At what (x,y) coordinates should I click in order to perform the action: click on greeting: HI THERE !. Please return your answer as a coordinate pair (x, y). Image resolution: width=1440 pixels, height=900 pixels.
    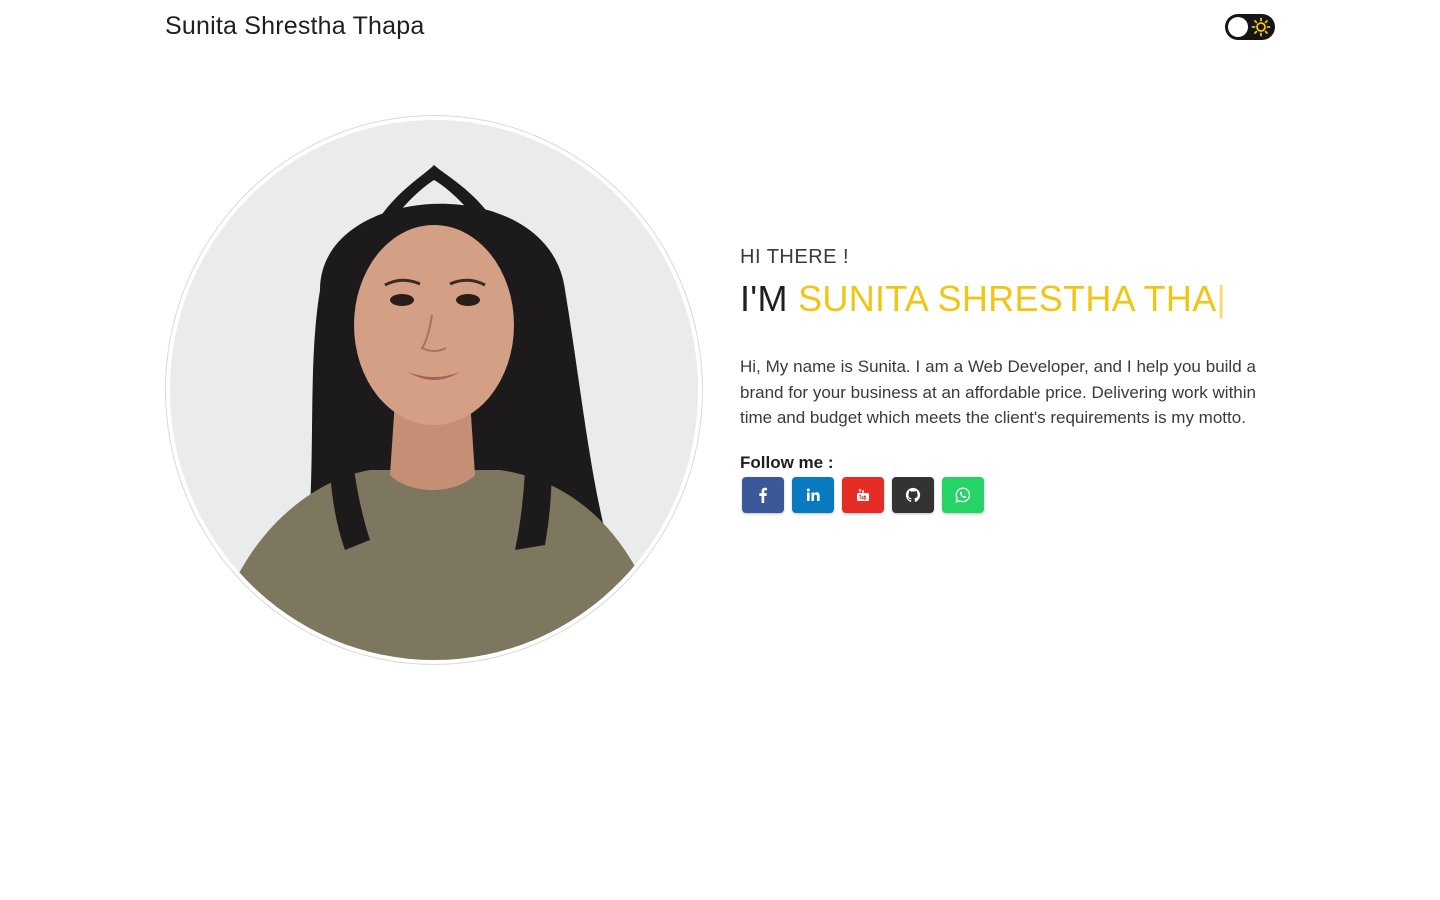
    Looking at the image, I should click on (795, 257).